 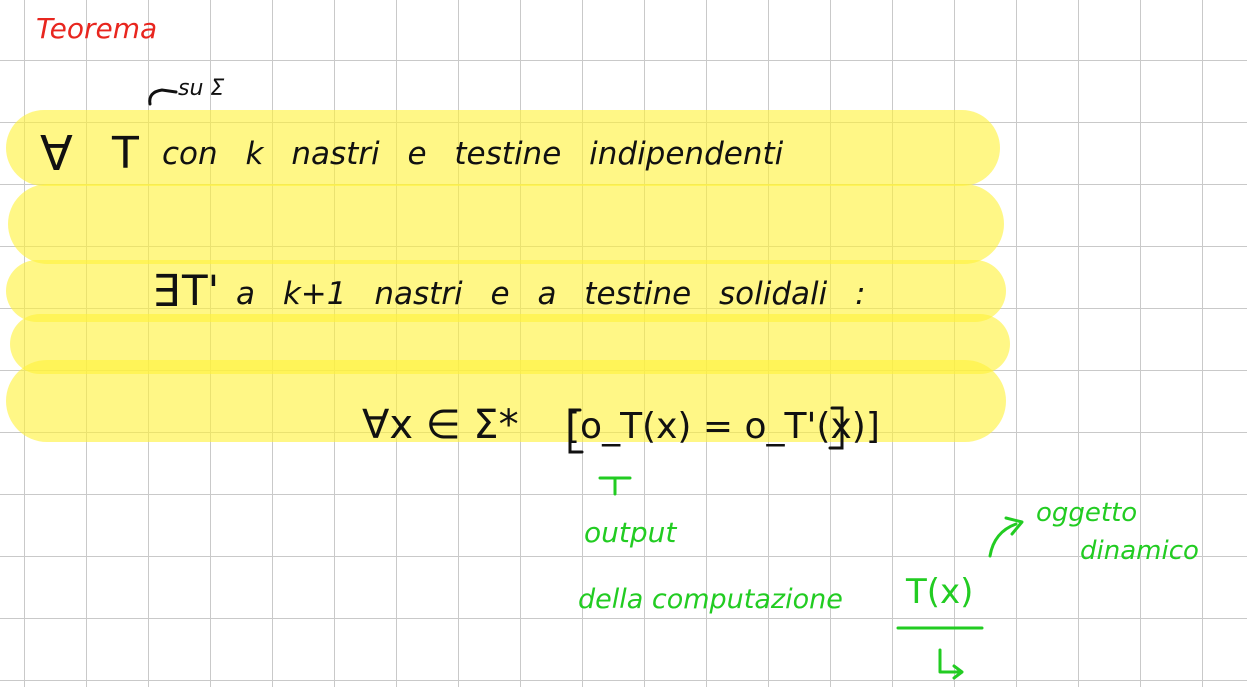 I want to click on note-output: output, so click(x=630, y=532).